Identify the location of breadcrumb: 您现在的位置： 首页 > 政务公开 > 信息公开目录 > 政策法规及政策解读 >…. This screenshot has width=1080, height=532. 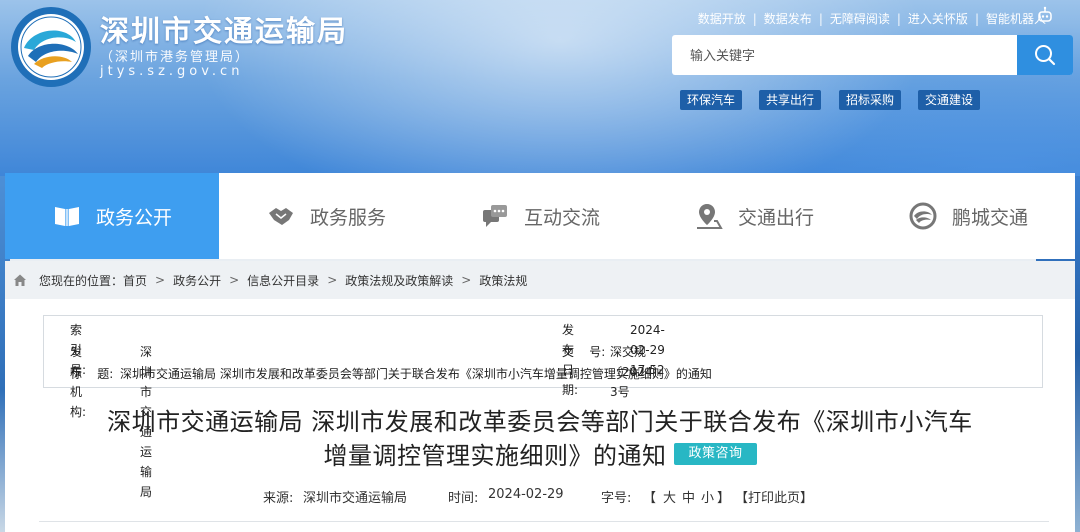
(540, 280).